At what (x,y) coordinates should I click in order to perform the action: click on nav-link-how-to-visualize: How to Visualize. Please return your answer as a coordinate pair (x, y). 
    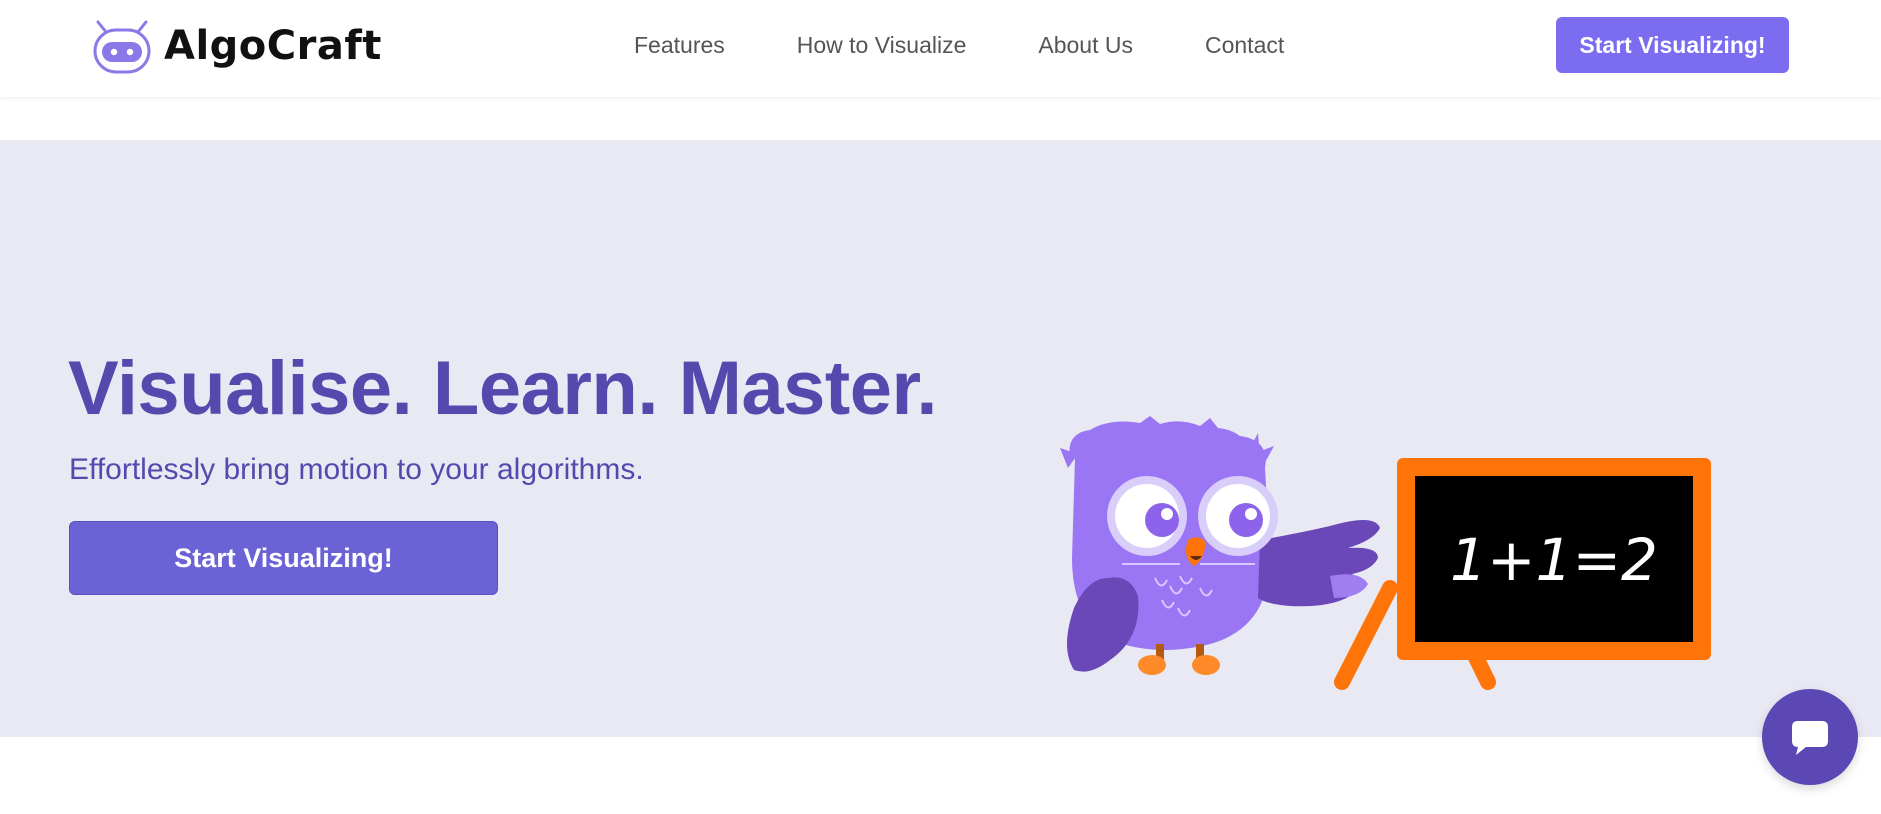
    Looking at the image, I should click on (882, 45).